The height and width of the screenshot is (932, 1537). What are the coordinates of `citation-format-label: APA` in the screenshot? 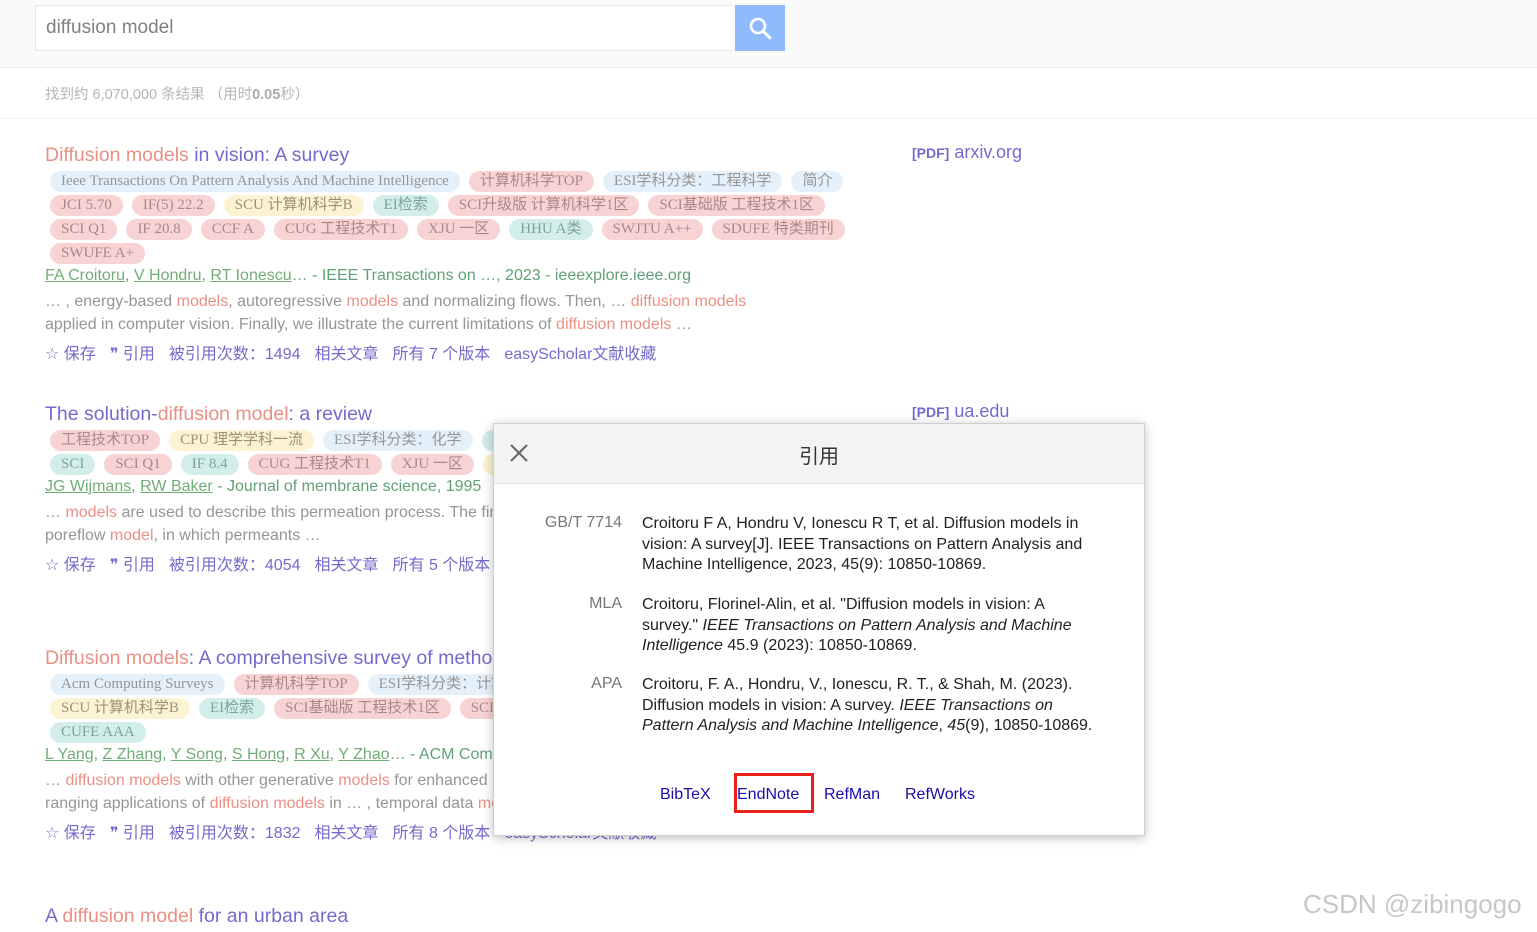 It's located at (606, 683).